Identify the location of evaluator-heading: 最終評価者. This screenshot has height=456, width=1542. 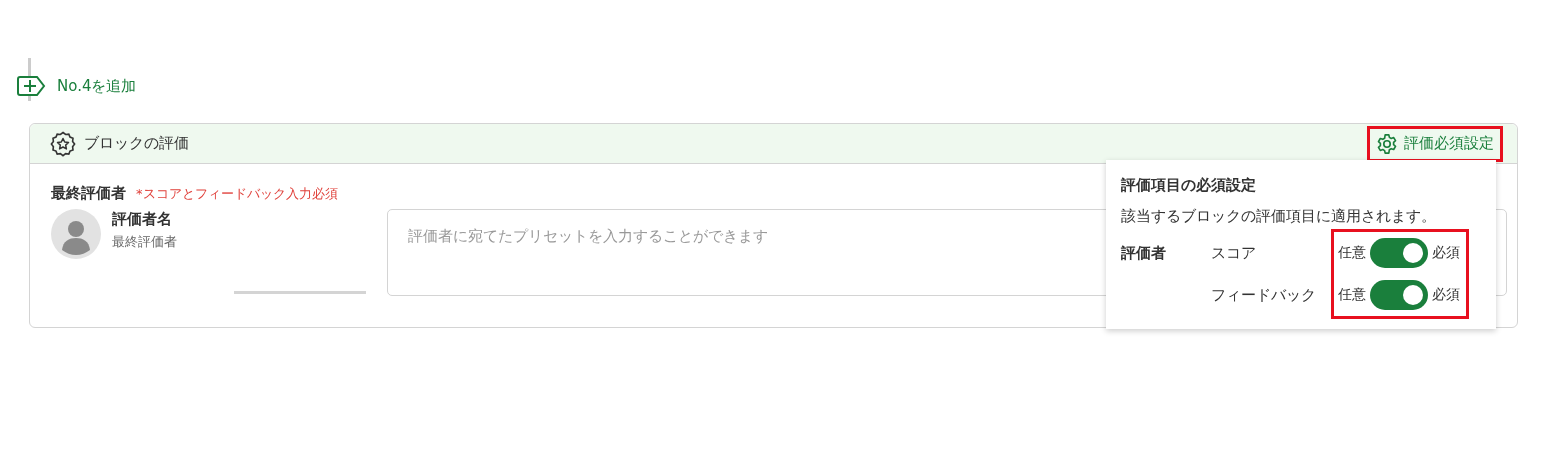
(88, 193).